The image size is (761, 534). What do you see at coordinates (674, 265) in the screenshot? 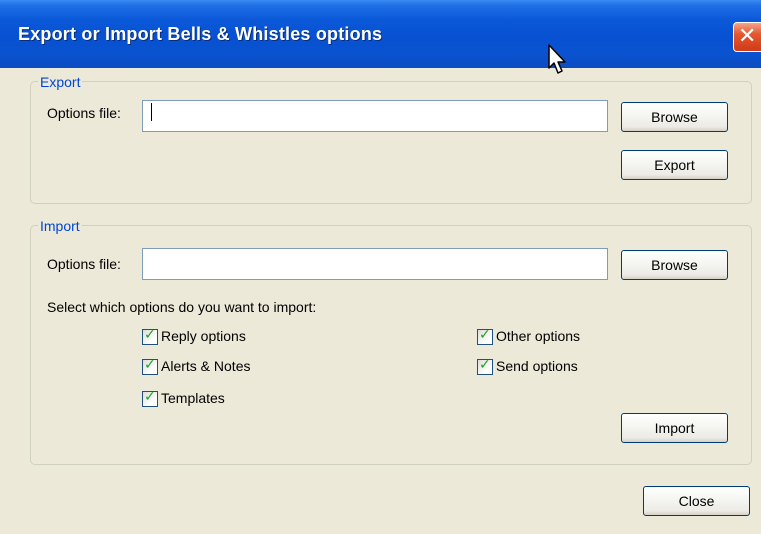
I see `import-browse-button: Browse` at bounding box center [674, 265].